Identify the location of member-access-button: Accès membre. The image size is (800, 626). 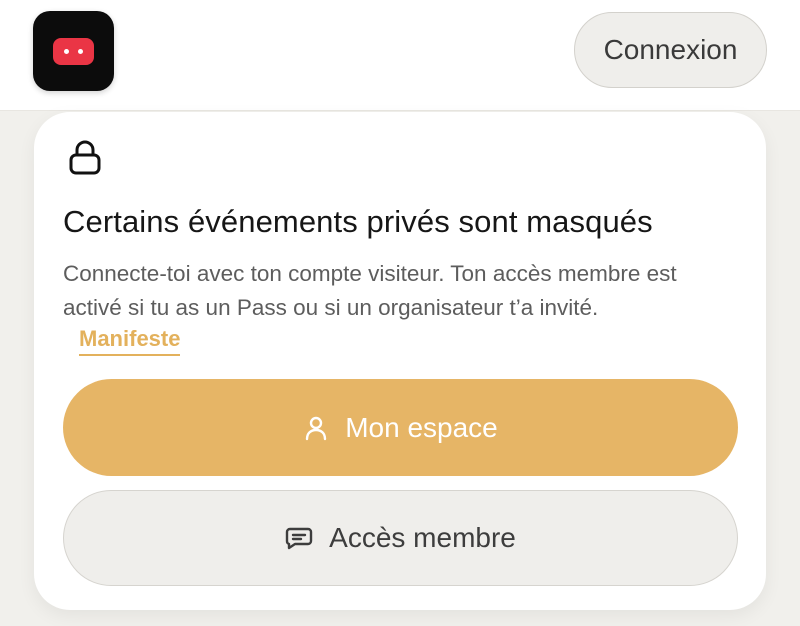
(400, 538).